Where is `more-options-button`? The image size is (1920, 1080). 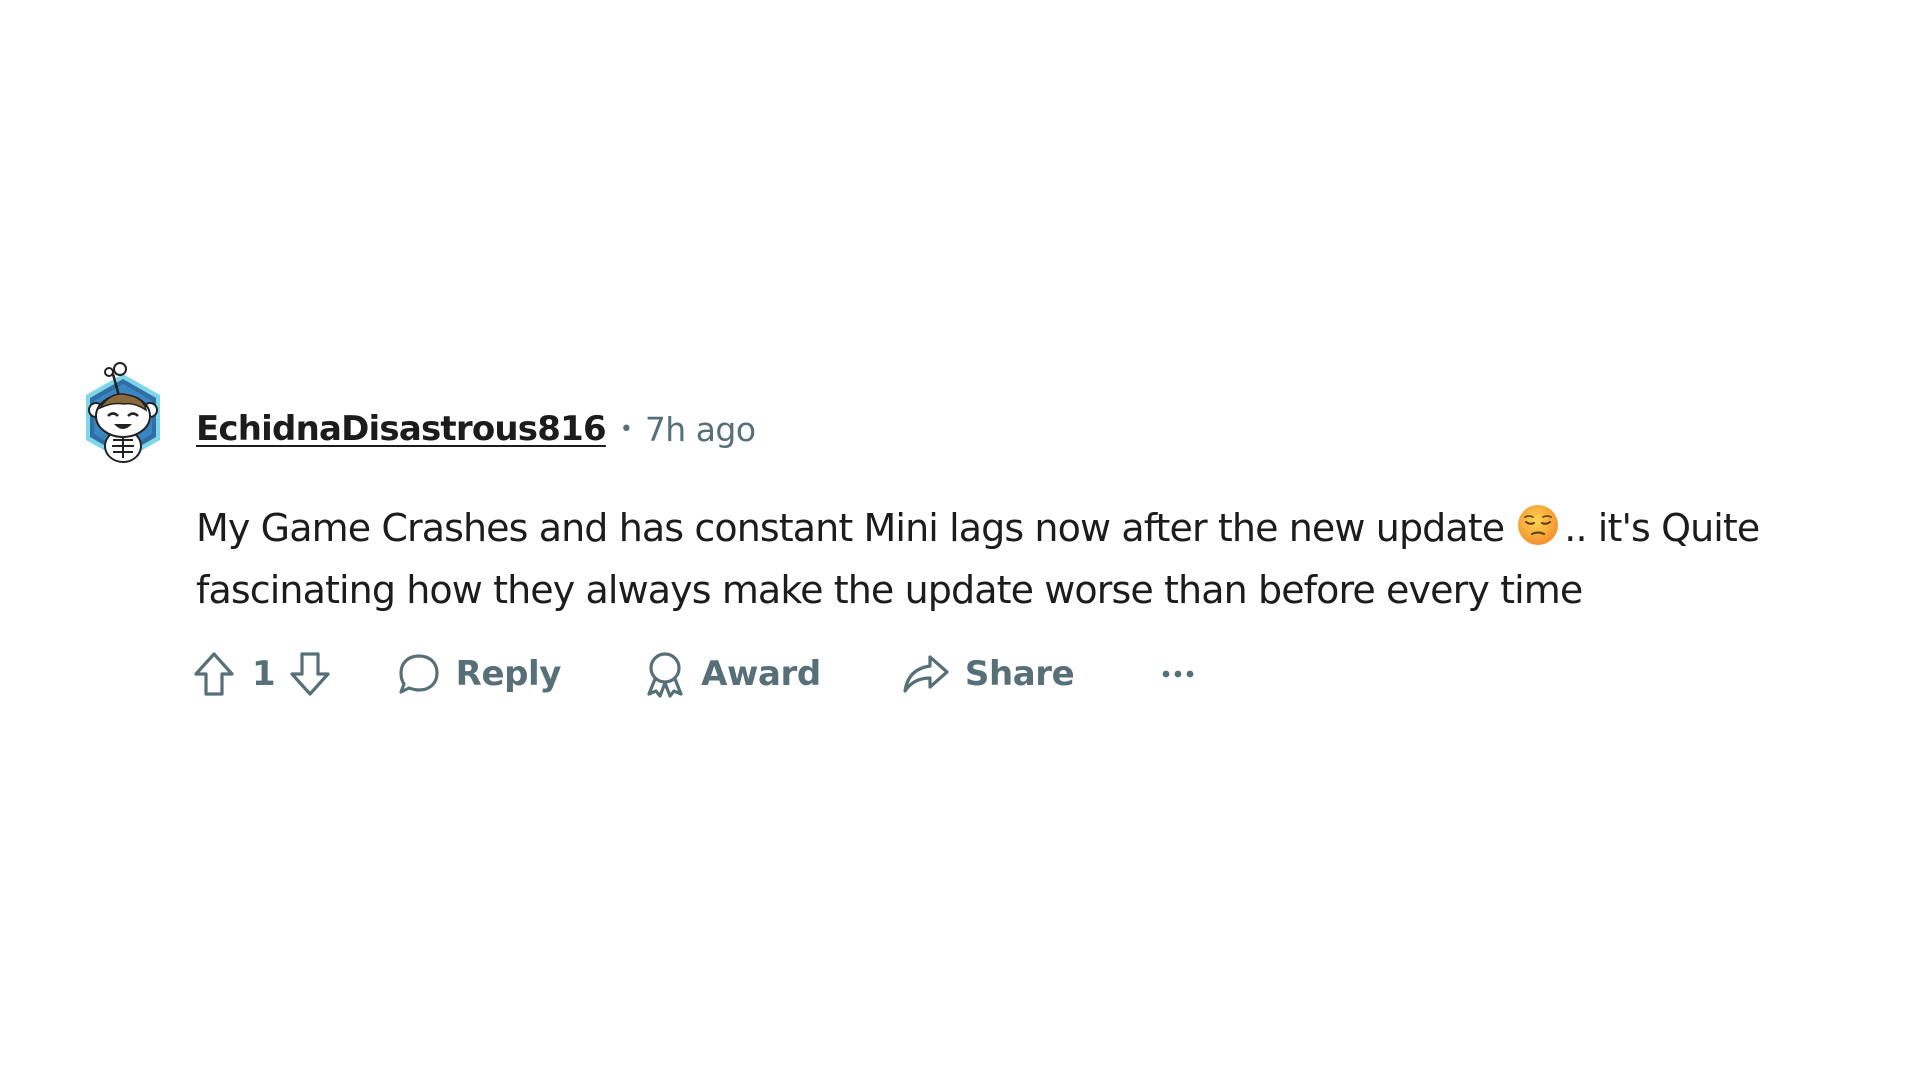 more-options-button is located at coordinates (1178, 674).